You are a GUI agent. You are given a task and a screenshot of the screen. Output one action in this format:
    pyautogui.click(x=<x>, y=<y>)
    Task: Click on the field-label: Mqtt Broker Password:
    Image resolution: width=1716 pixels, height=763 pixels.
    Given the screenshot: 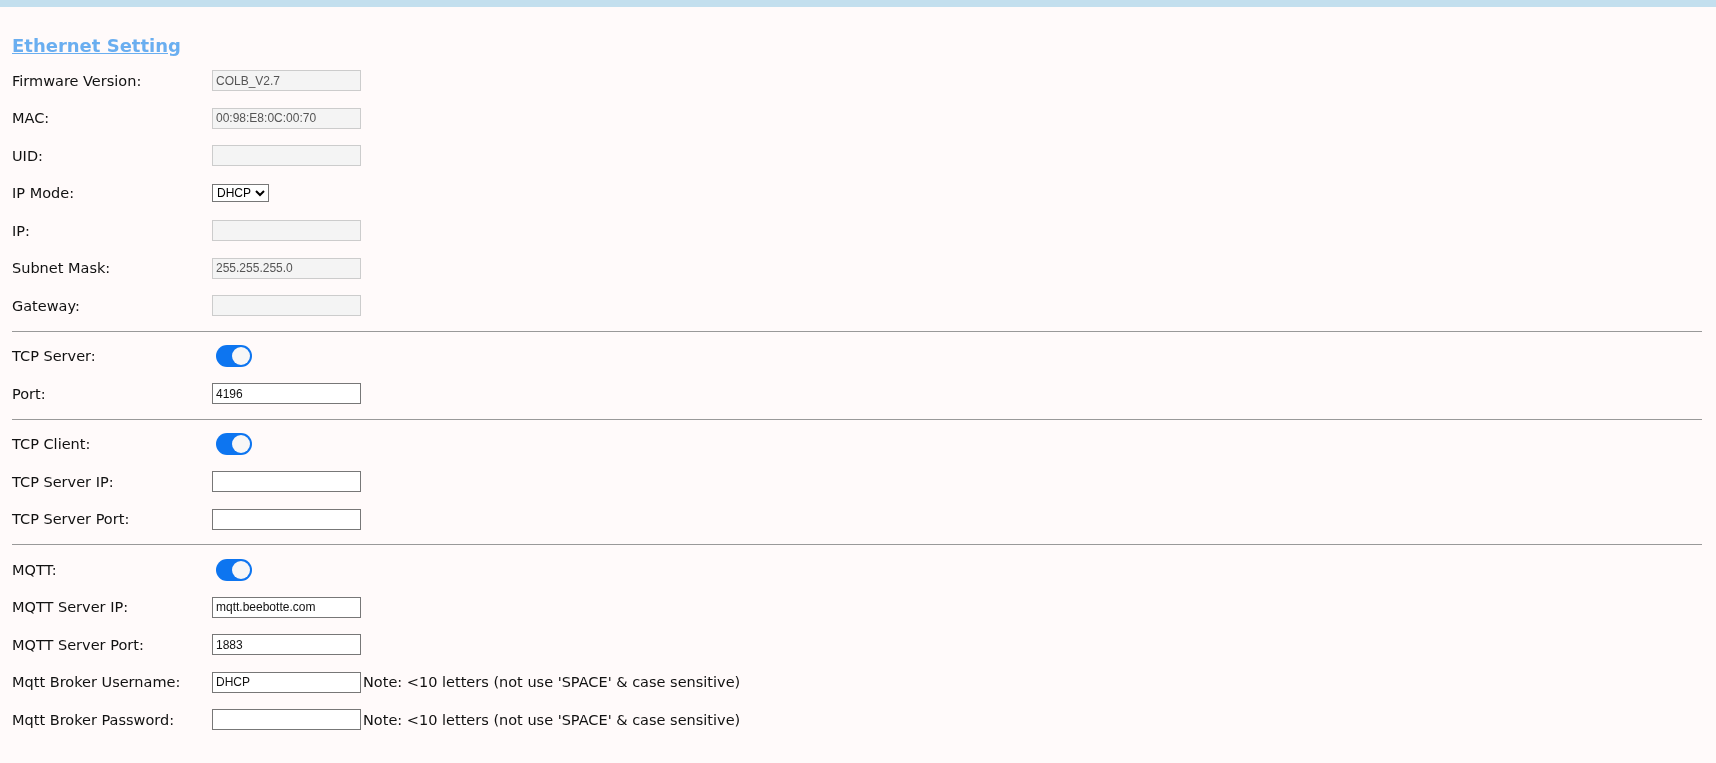 What is the action you would take?
    pyautogui.click(x=94, y=719)
    